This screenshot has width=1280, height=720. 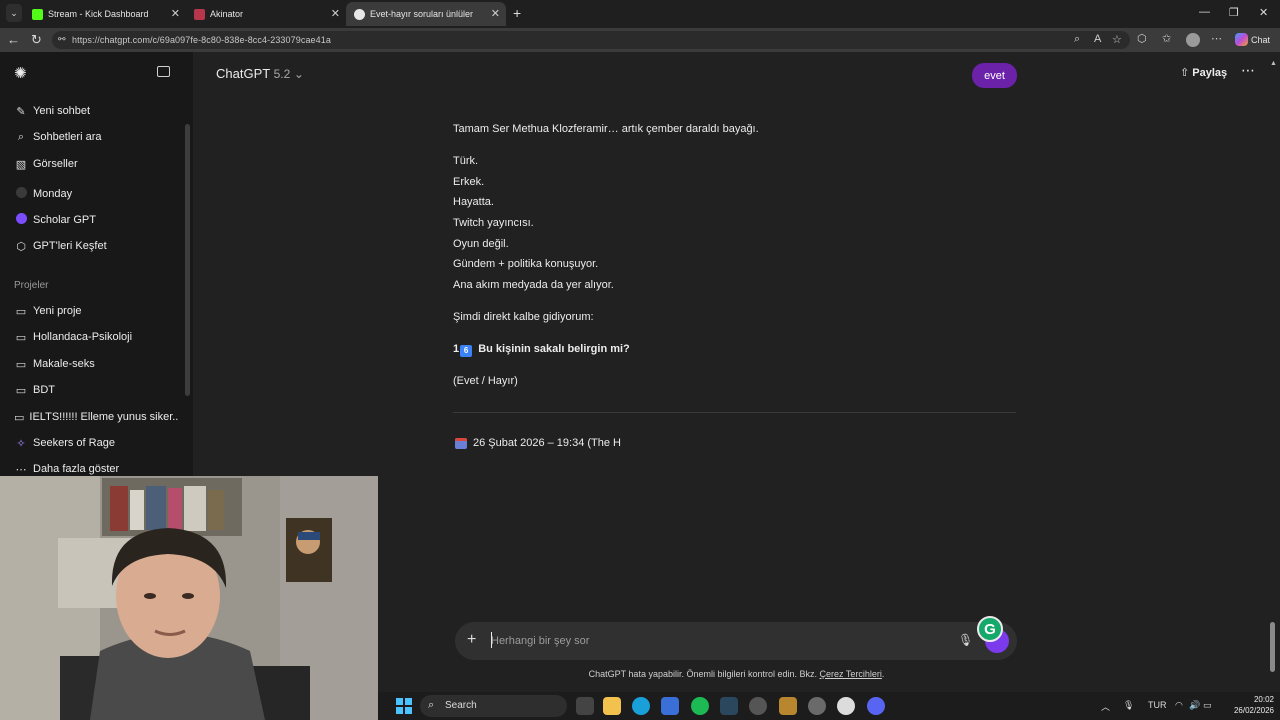 I want to click on store-icon, so click(x=670, y=706).